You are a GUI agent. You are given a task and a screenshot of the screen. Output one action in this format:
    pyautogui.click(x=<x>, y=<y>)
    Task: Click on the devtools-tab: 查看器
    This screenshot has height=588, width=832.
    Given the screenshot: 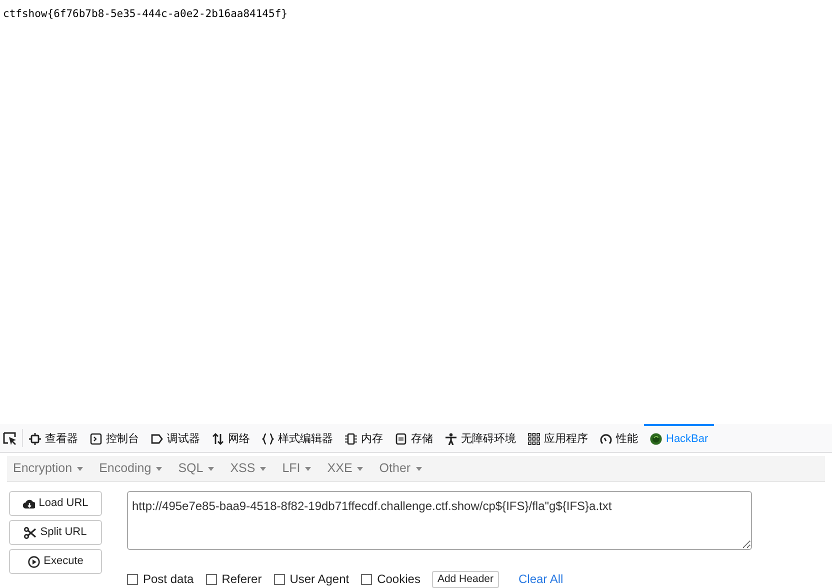 What is the action you would take?
    pyautogui.click(x=53, y=438)
    